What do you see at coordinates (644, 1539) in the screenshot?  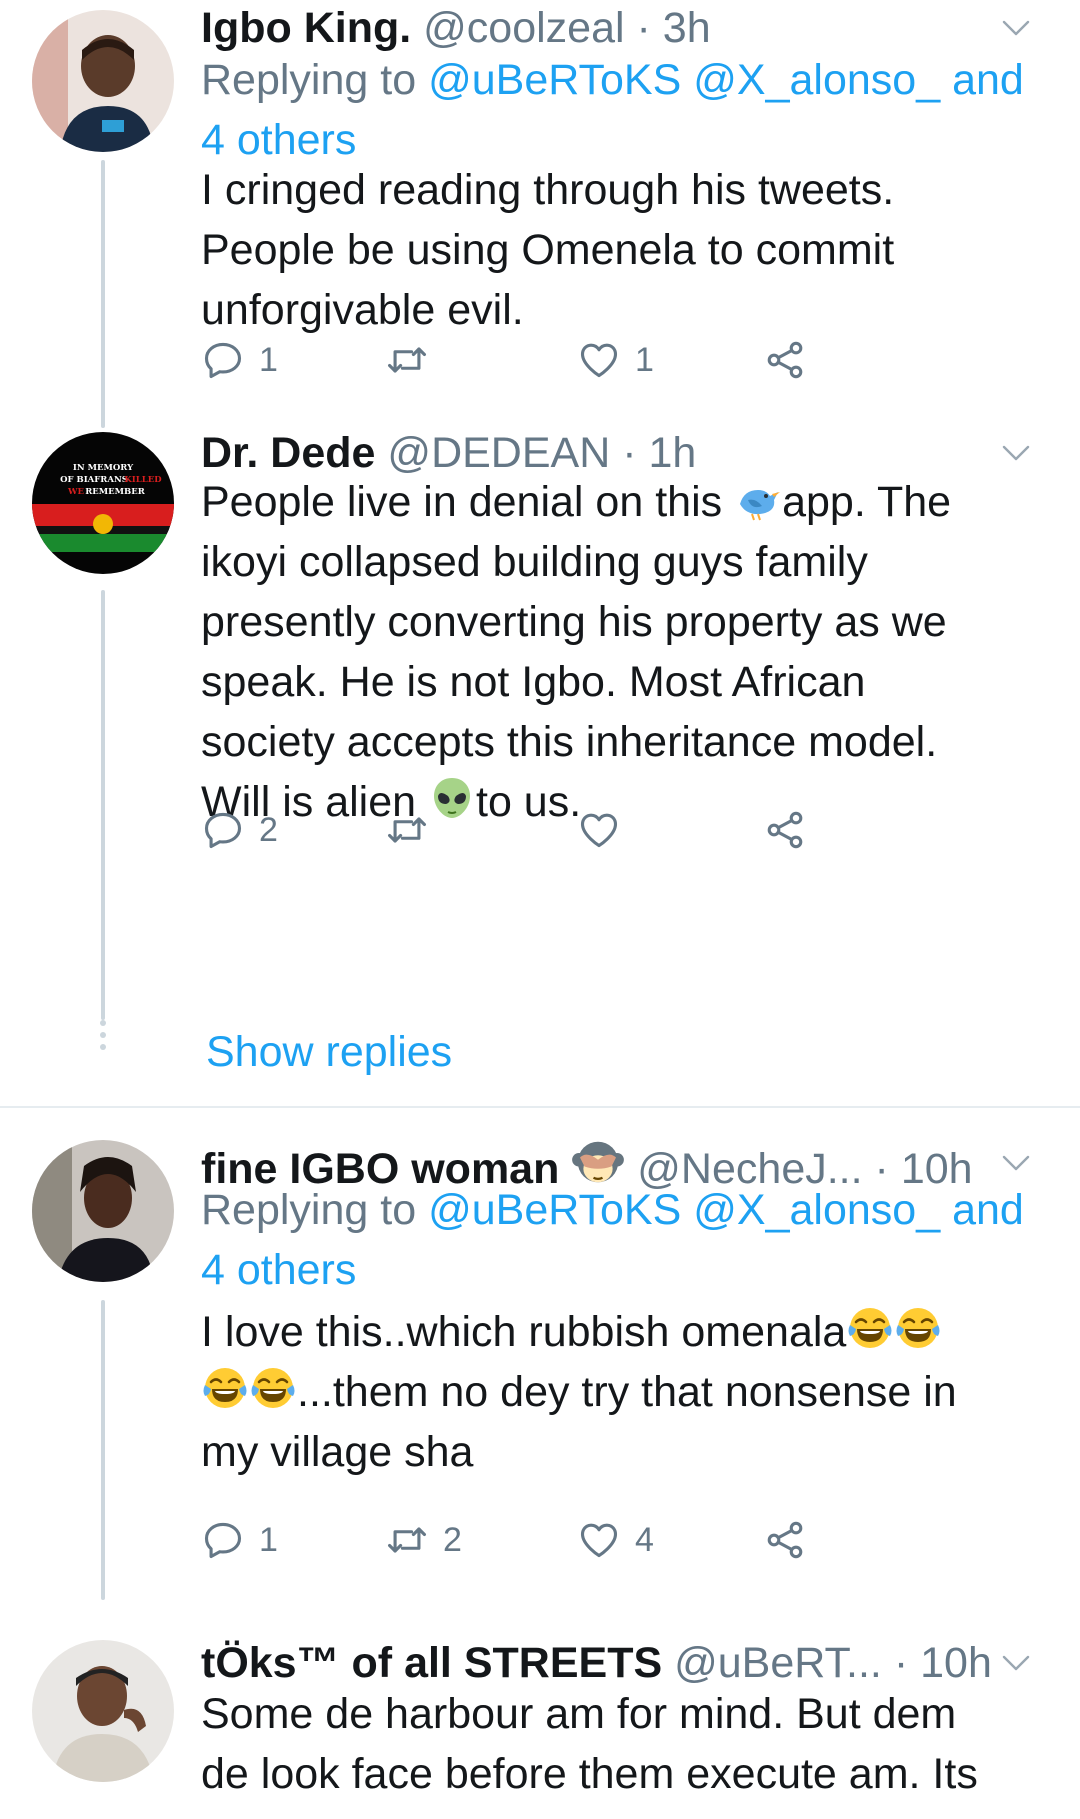 I see `like-count: 4` at bounding box center [644, 1539].